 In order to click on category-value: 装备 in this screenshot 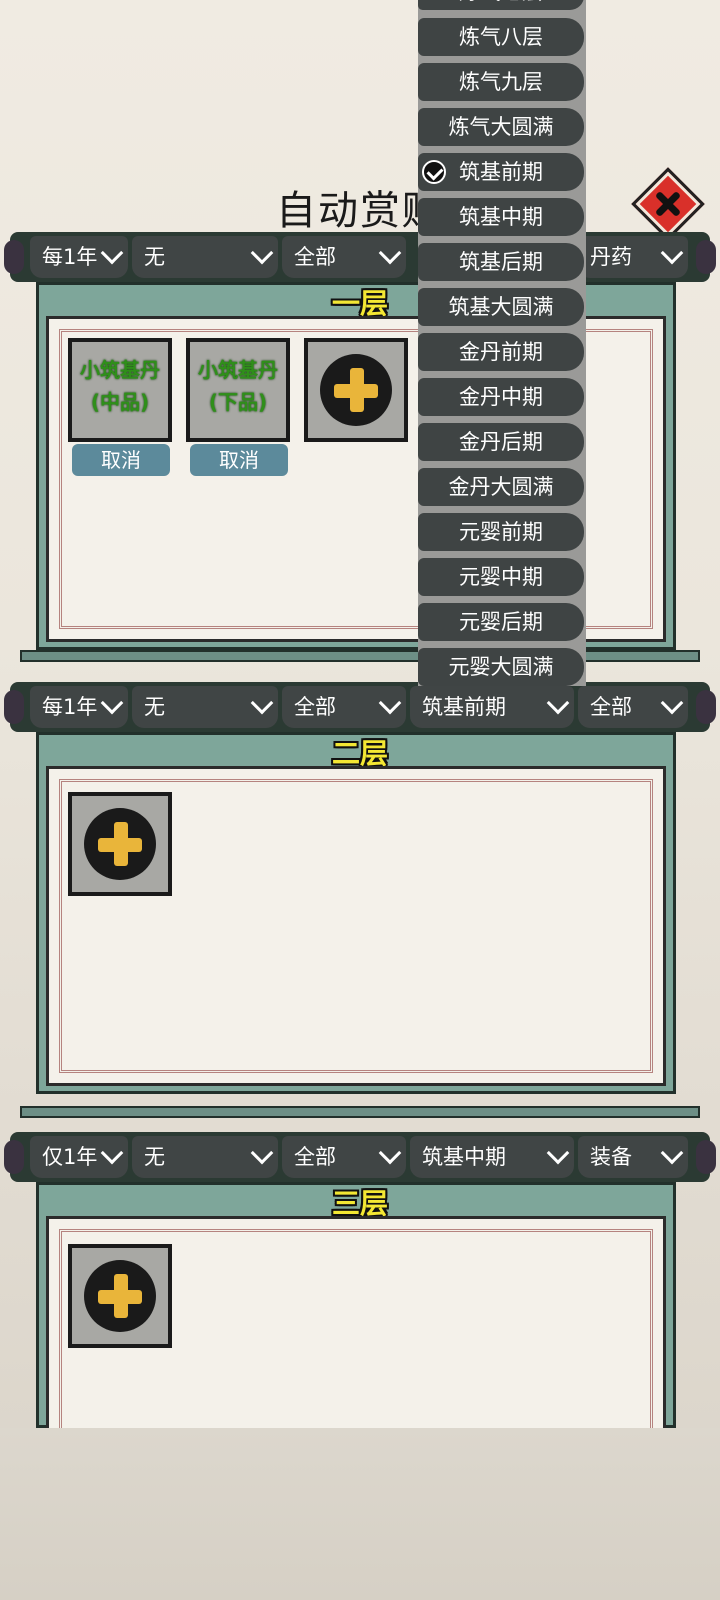, I will do `click(611, 1157)`.